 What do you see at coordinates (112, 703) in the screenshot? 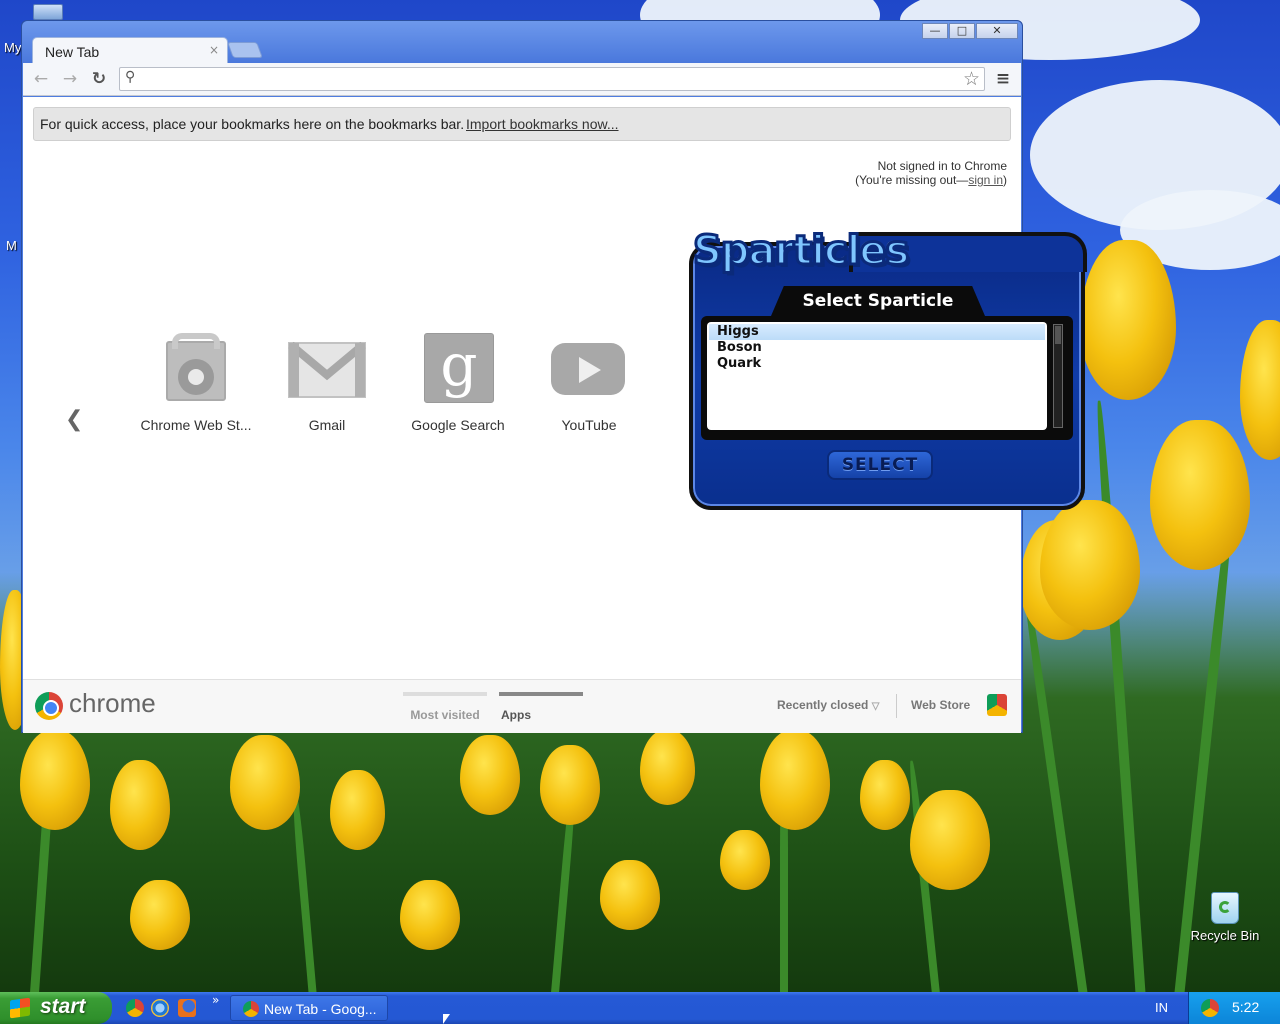
I see `chrome-wordmark: chrome` at bounding box center [112, 703].